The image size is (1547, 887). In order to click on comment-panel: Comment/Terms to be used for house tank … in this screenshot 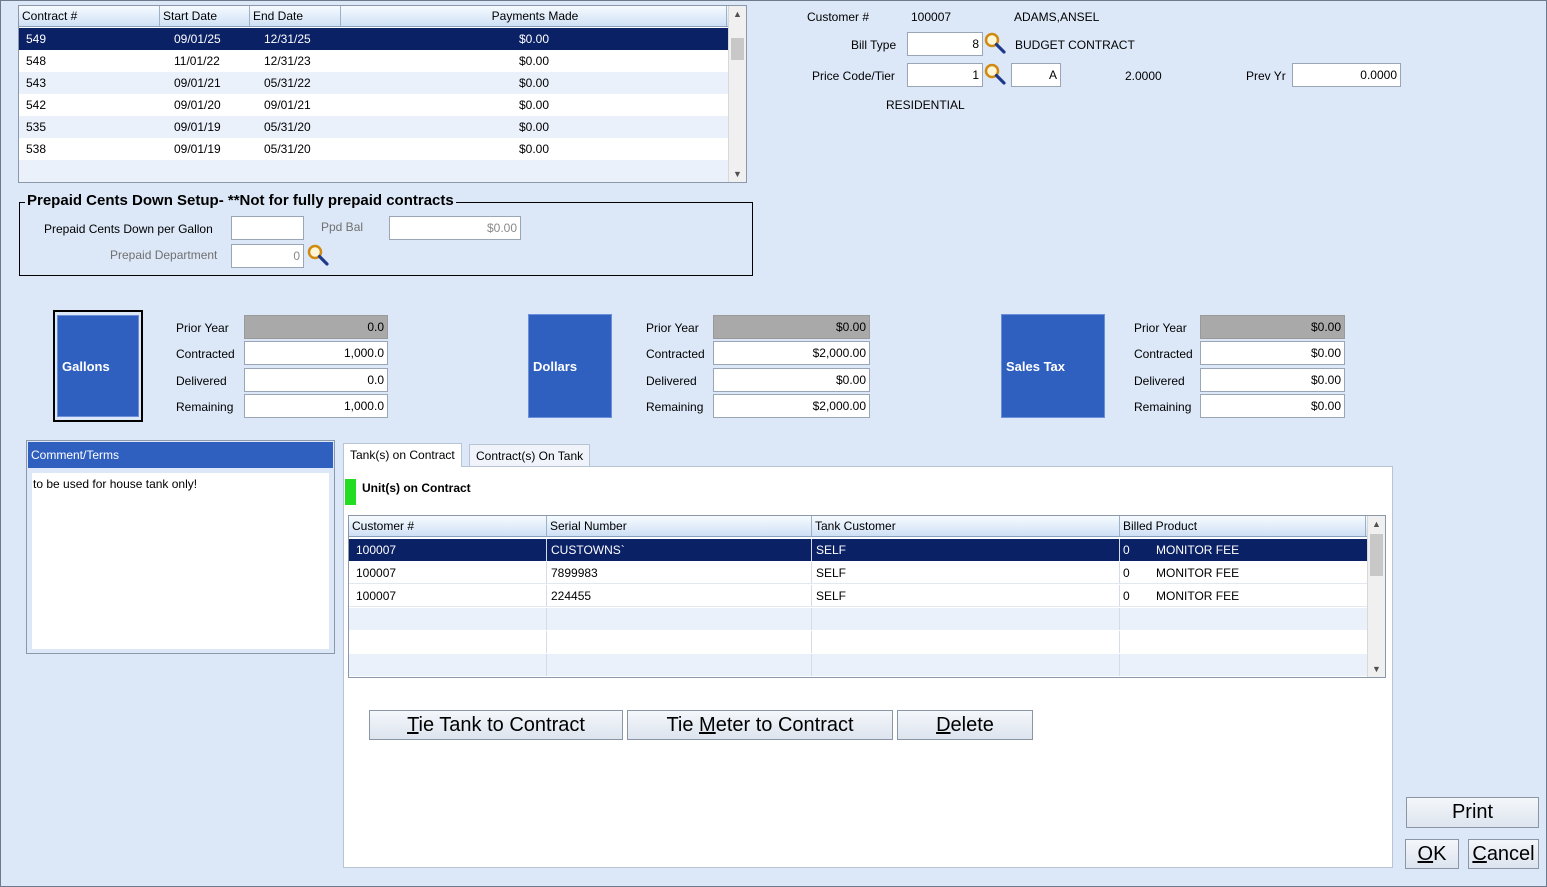, I will do `click(180, 547)`.